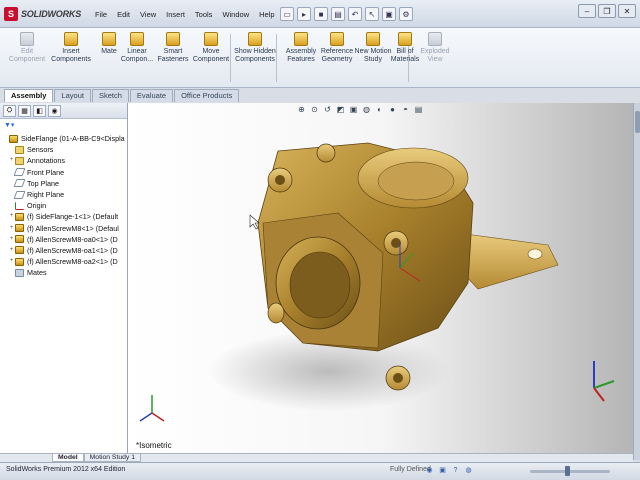 The image size is (640, 480). I want to click on rebuild-icon: ▣, so click(389, 14).